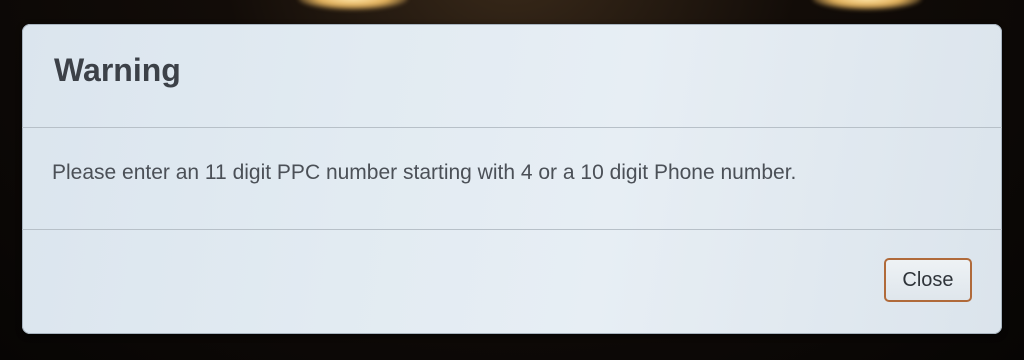  I want to click on dialog-title: Warning, so click(117, 70).